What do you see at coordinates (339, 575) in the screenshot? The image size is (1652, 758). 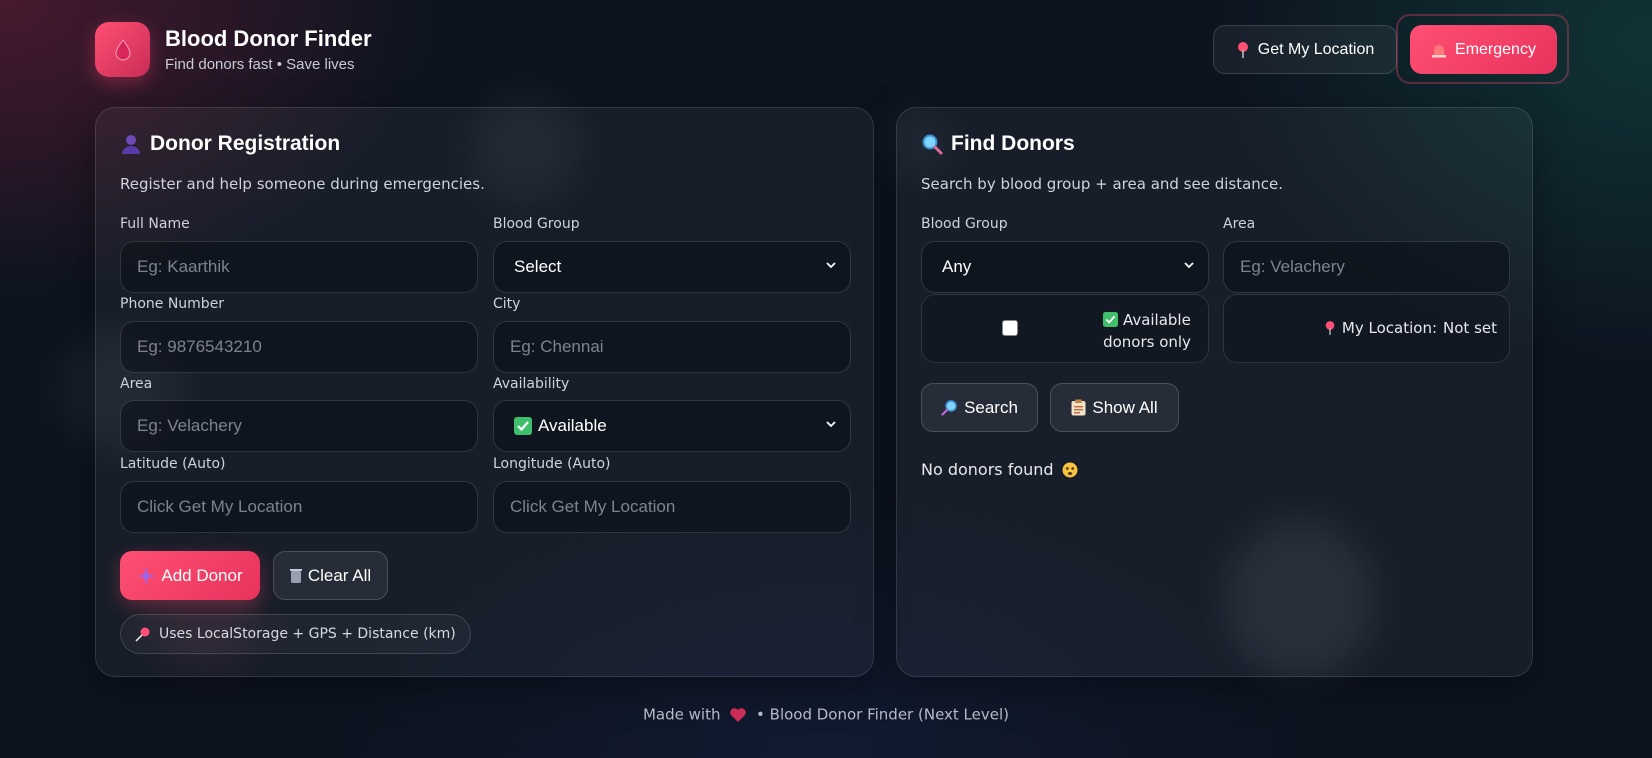 I see `clear-all-label: Clear All` at bounding box center [339, 575].